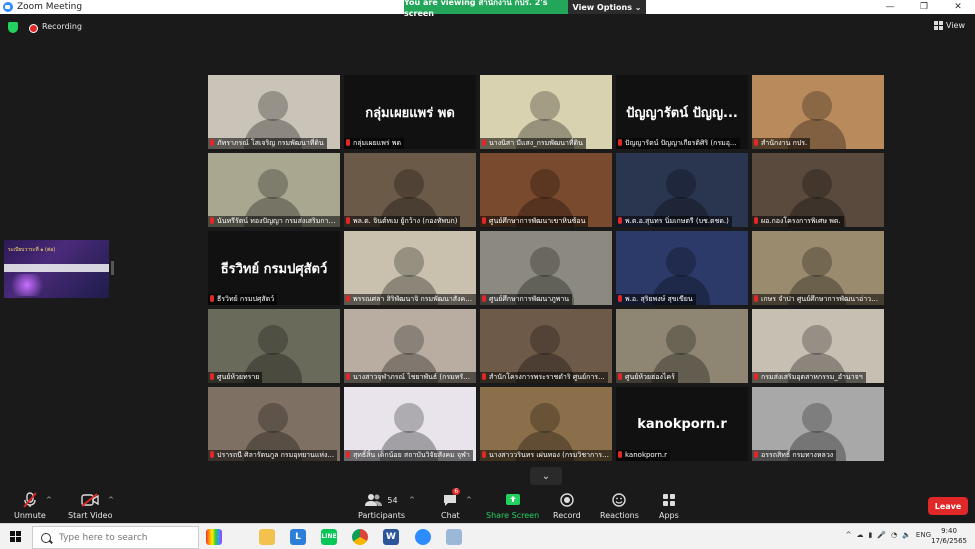 This screenshot has height=549, width=975. I want to click on zoom-logo-icon, so click(8, 7).